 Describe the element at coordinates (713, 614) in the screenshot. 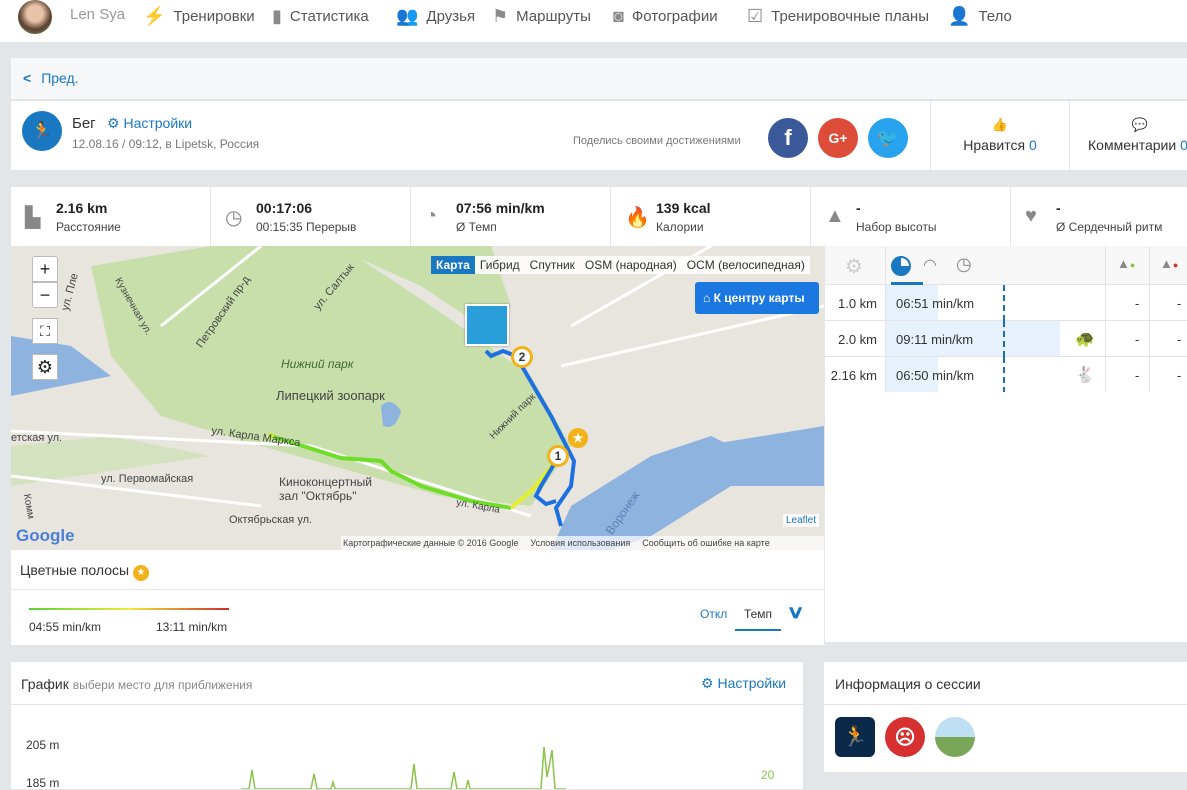

I see `color-off-tab: Откл` at that location.